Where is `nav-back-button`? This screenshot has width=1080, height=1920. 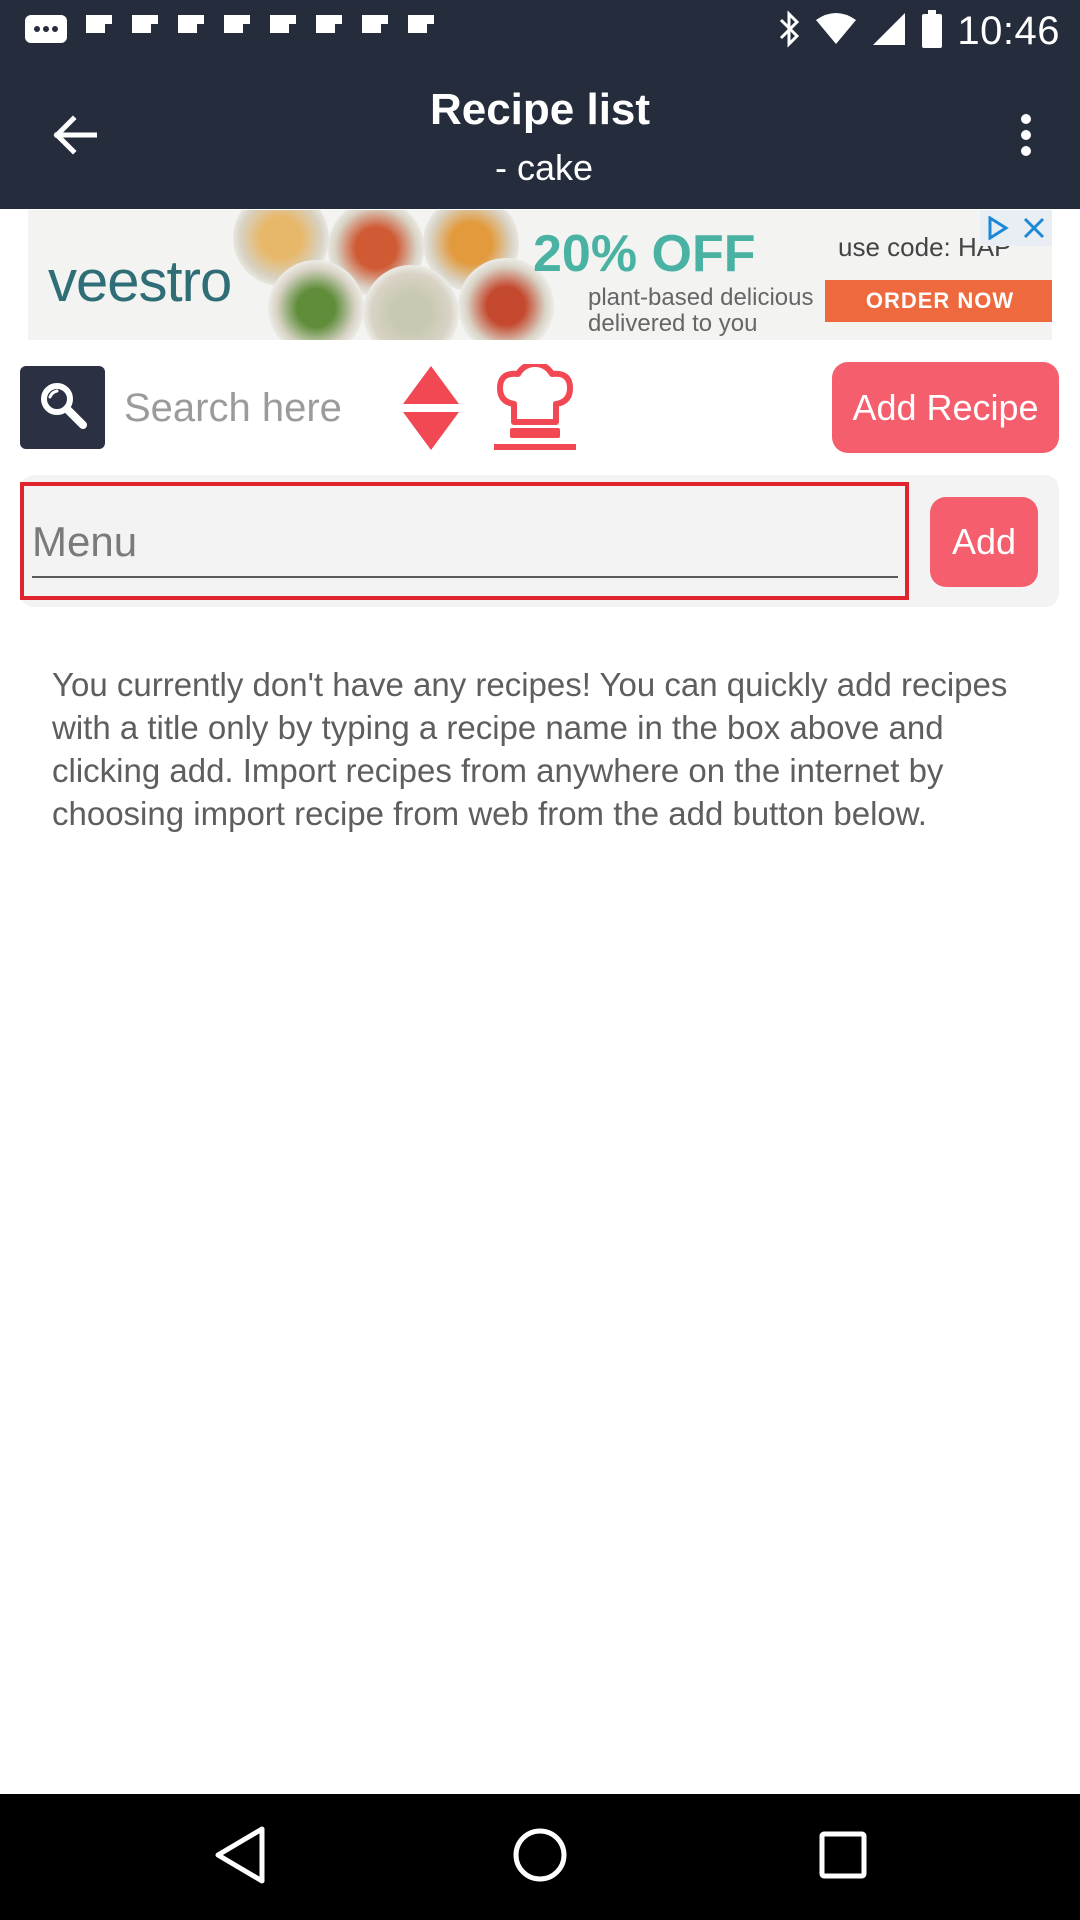
nav-back-button is located at coordinates (240, 1857).